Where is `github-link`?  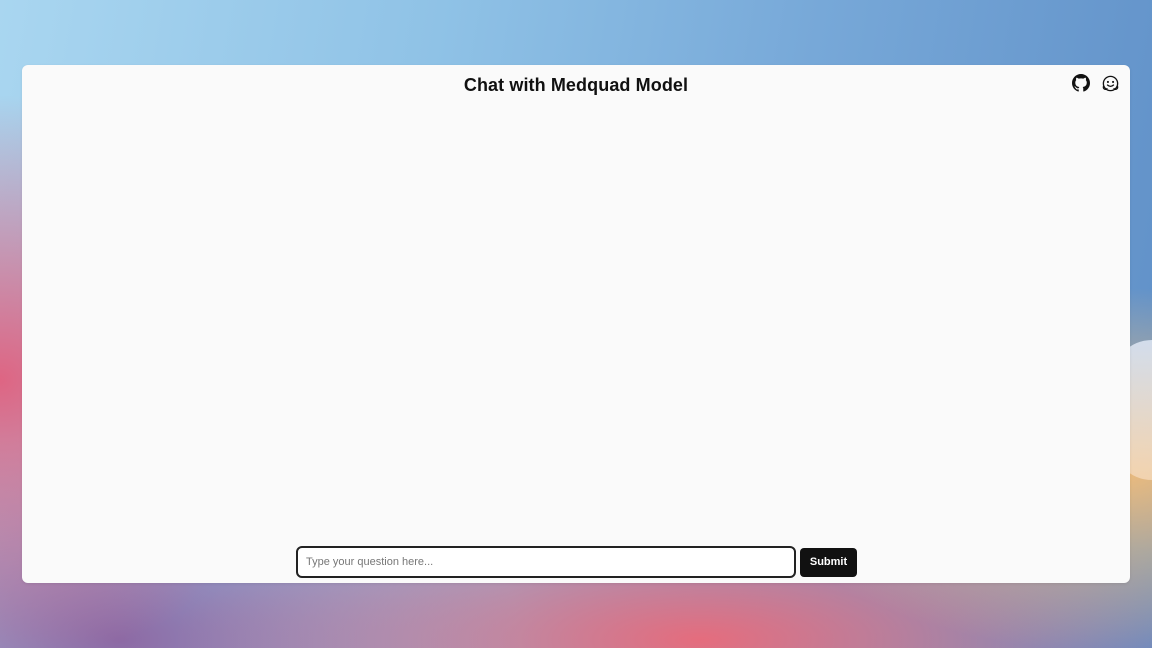
github-link is located at coordinates (1081, 83).